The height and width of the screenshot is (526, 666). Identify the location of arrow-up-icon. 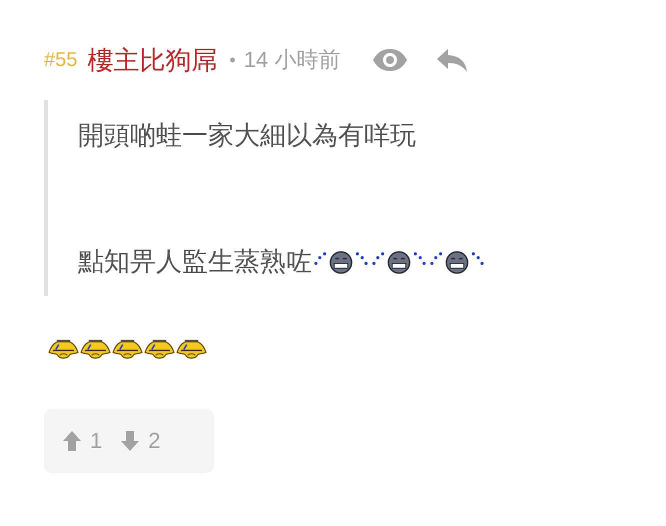
(72, 441).